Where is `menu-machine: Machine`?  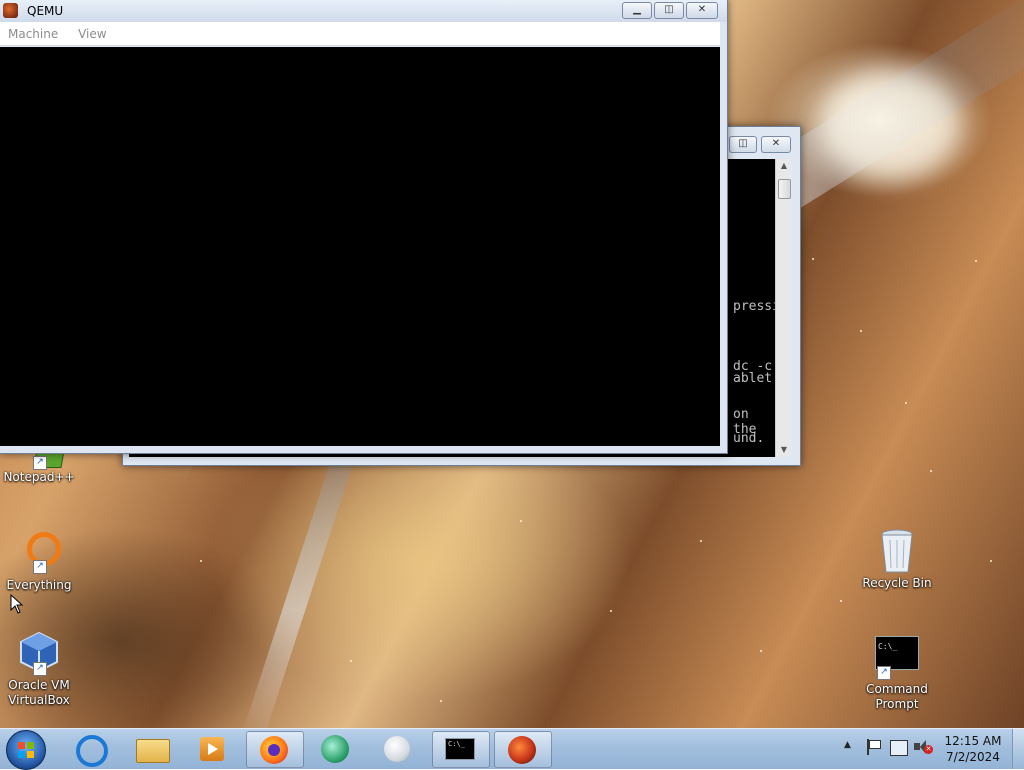 menu-machine: Machine is located at coordinates (33, 31).